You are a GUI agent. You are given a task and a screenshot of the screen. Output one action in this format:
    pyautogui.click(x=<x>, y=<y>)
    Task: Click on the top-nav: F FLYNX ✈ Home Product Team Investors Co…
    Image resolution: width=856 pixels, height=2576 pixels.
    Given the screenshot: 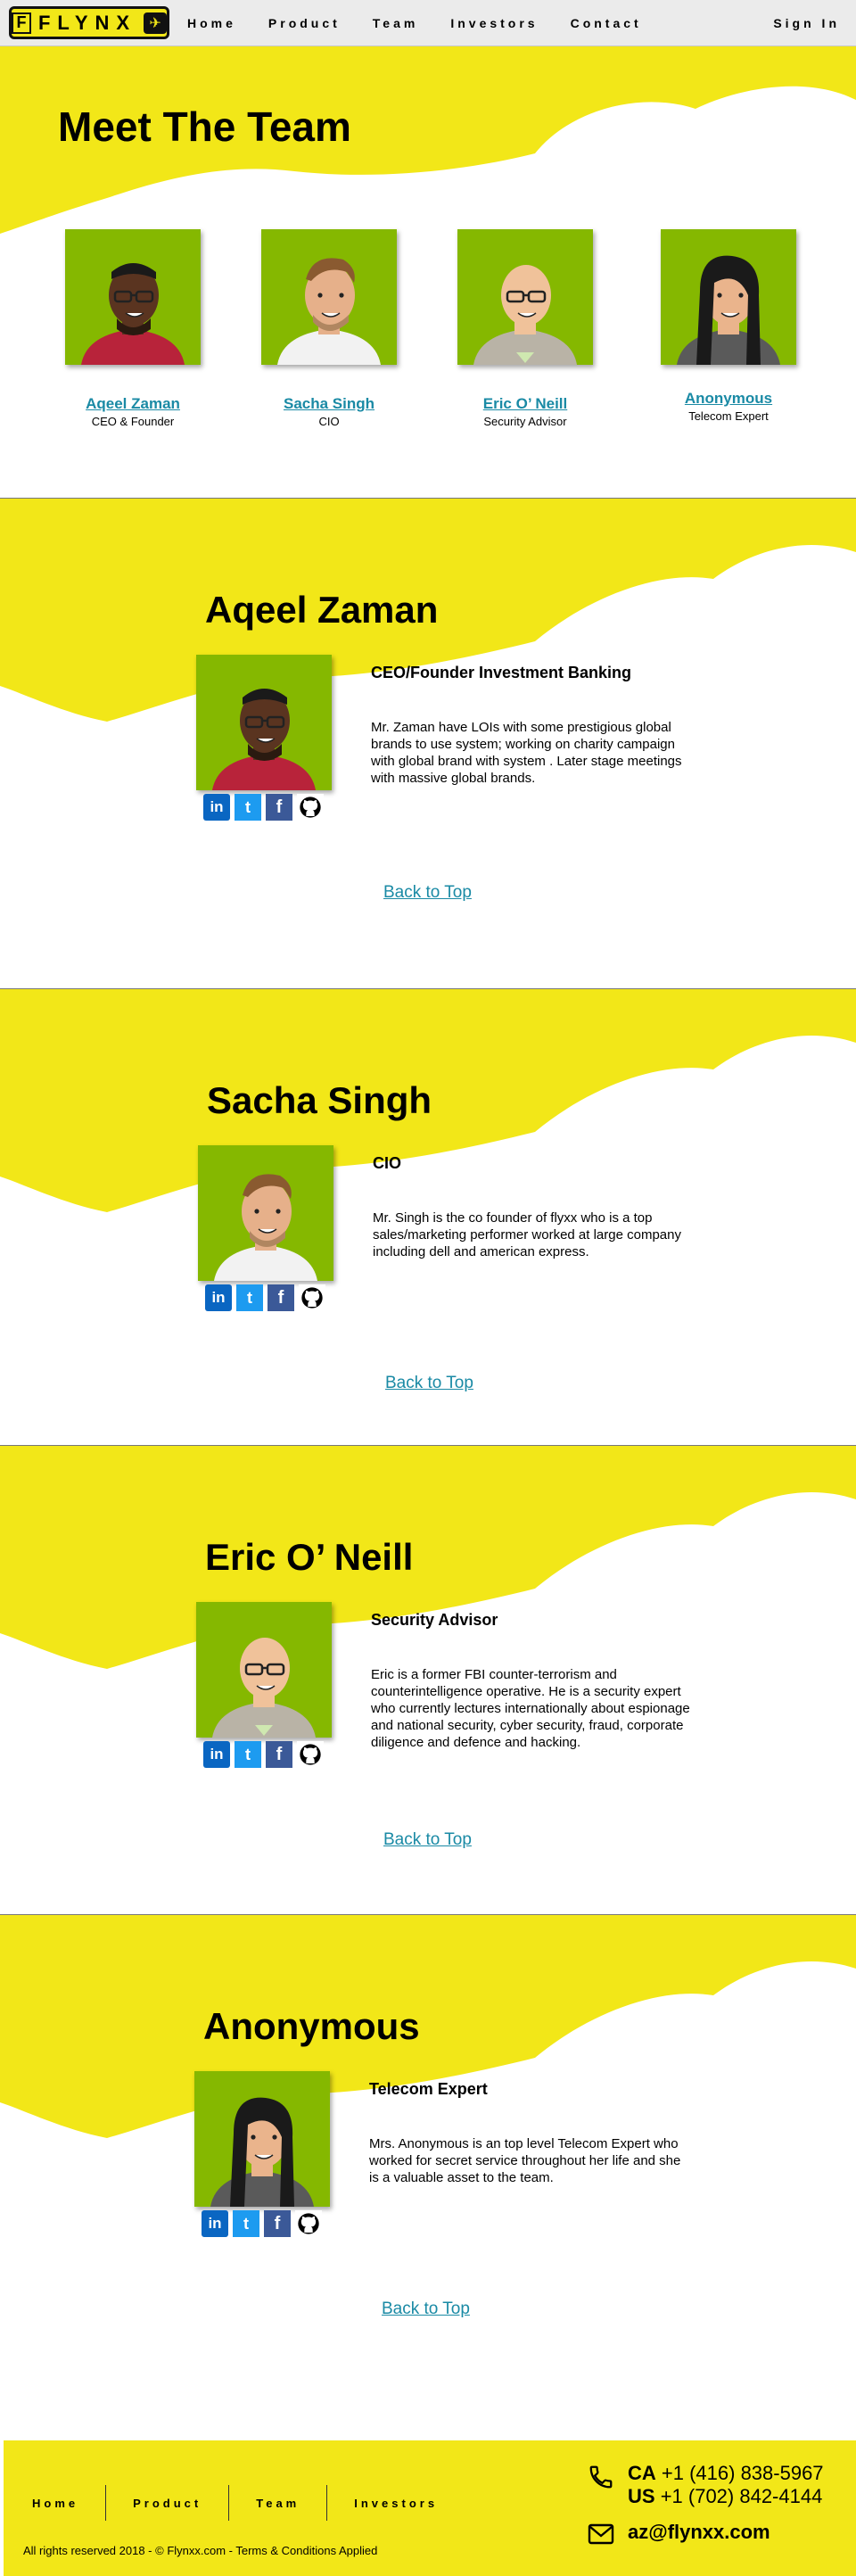 What is the action you would take?
    pyautogui.click(x=428, y=23)
    